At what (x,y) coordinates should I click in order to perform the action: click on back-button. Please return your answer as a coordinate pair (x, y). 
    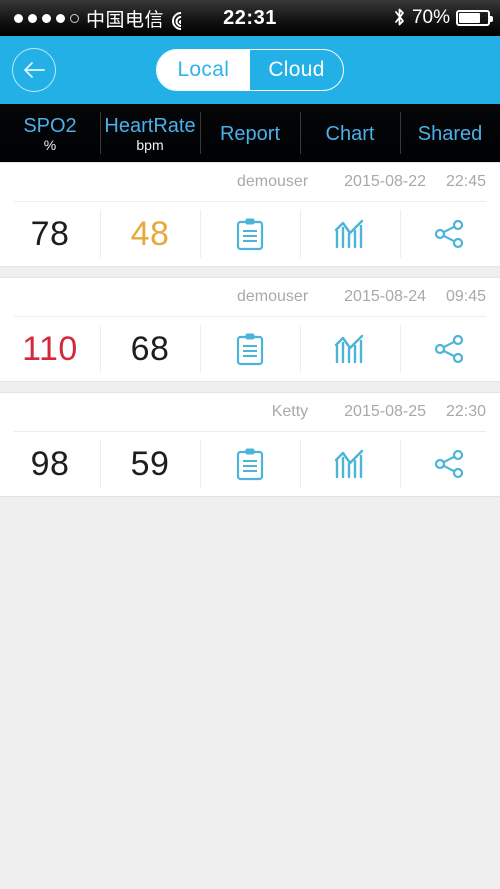
    Looking at the image, I should click on (34, 70).